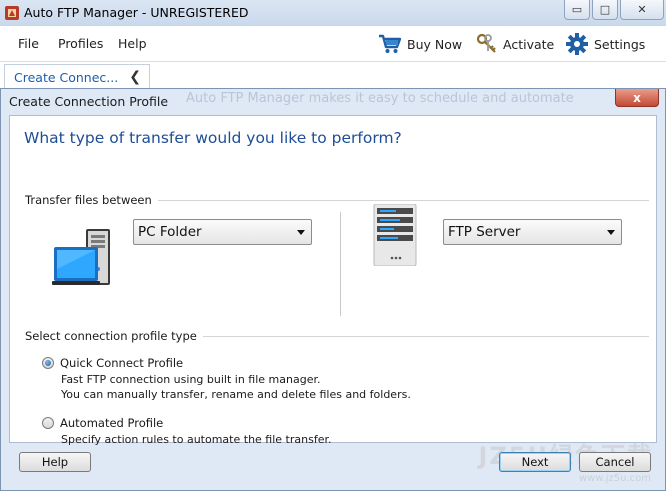  What do you see at coordinates (114, 336) in the screenshot?
I see `profile-type-group-label: Select connection profile type` at bounding box center [114, 336].